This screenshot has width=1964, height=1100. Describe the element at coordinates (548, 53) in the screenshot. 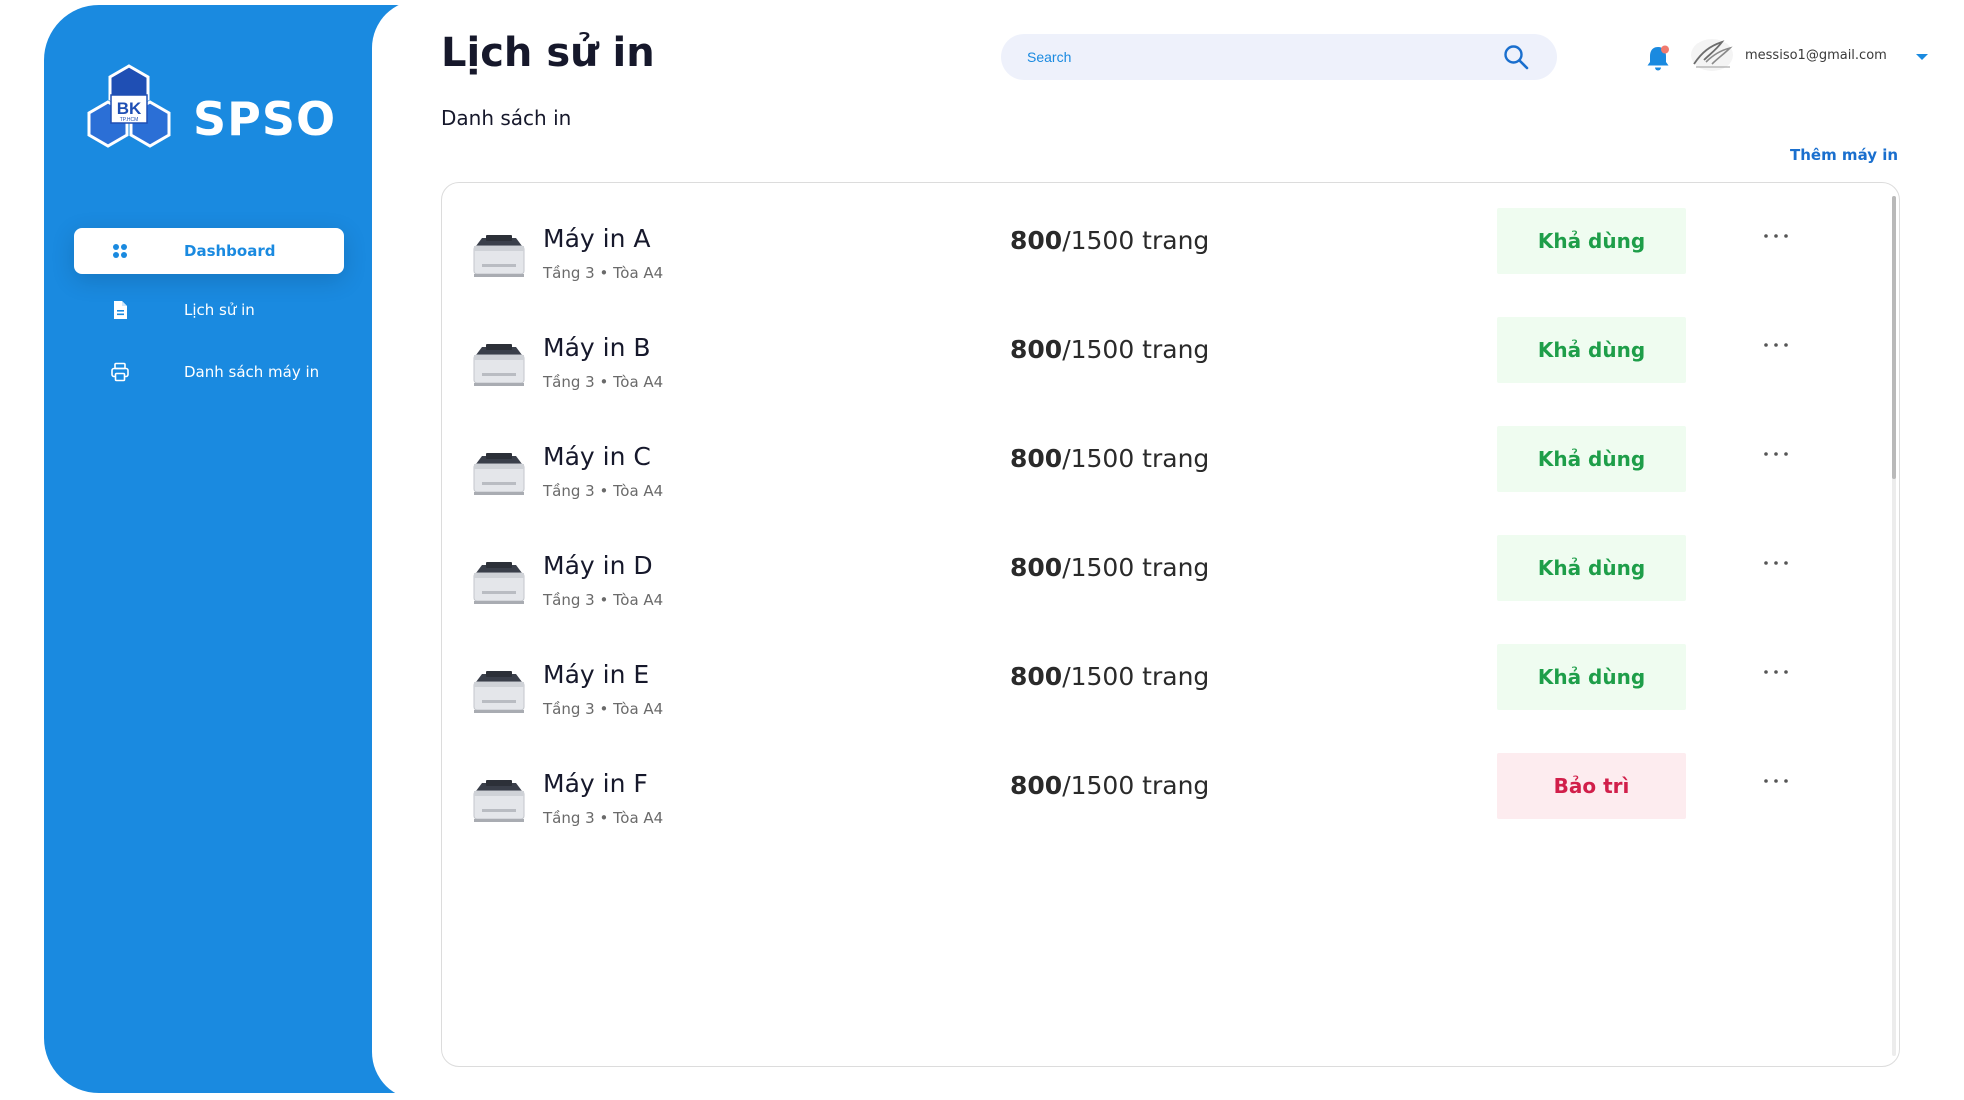

I see `page-title: Lịch sử in` at that location.